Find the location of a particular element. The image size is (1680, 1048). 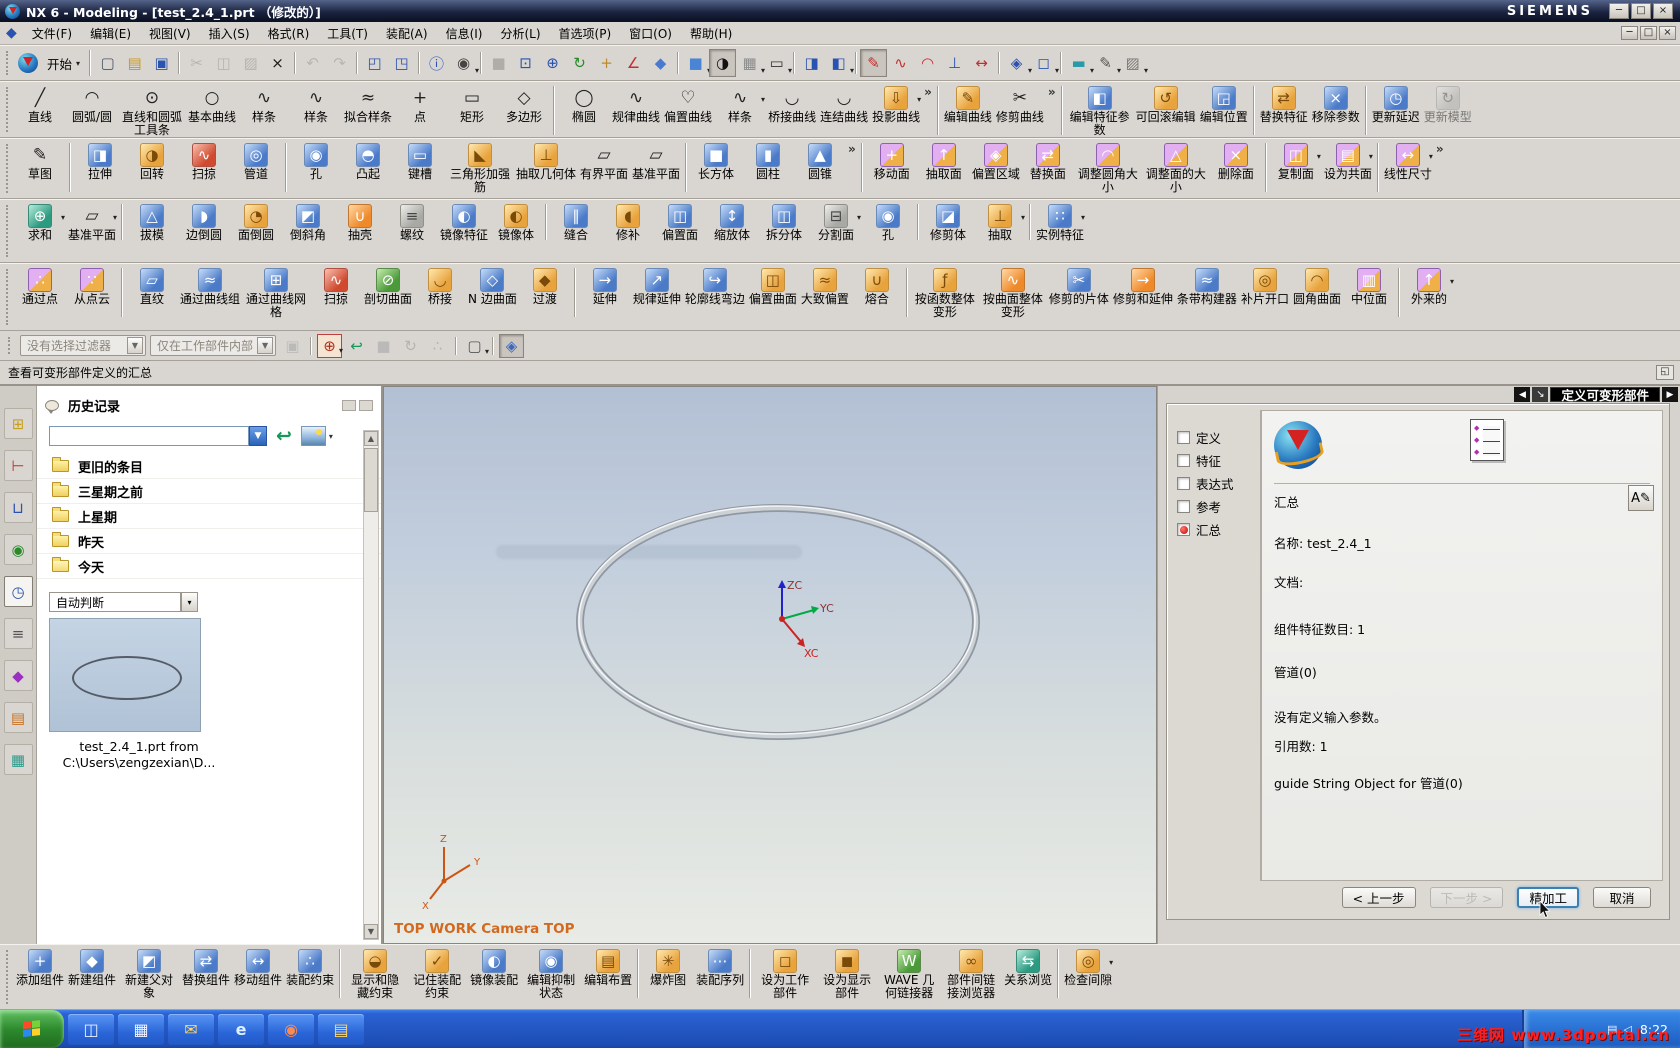

scroll-up-icon: ▲ is located at coordinates (371, 438).